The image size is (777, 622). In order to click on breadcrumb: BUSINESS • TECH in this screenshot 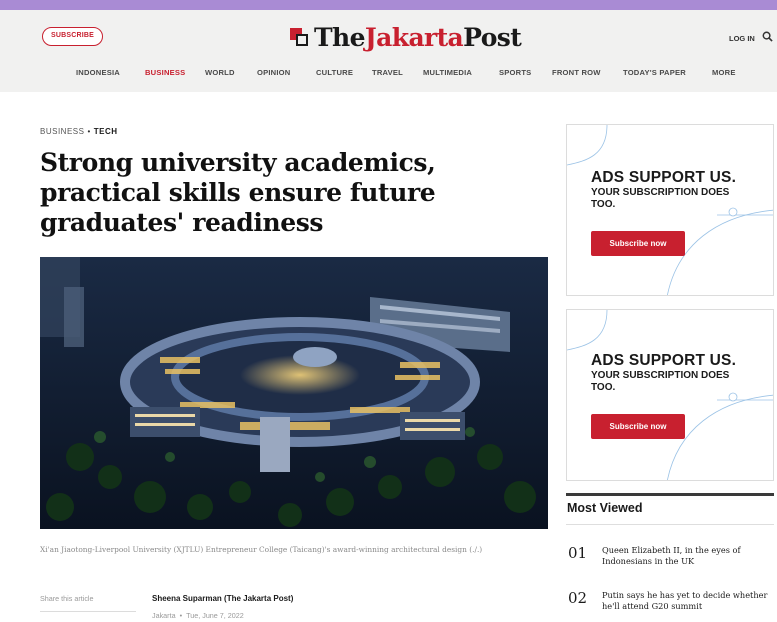, I will do `click(79, 131)`.